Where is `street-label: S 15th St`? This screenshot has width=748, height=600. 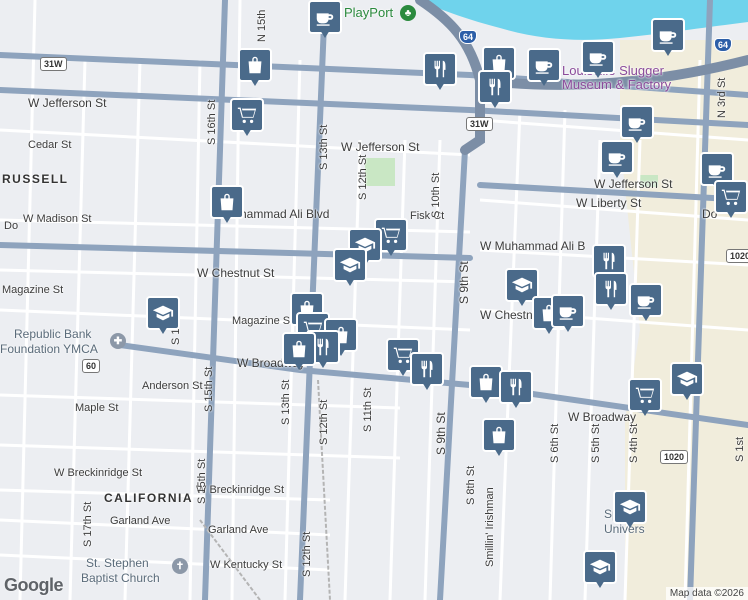 street-label: S 15th St is located at coordinates (209, 389).